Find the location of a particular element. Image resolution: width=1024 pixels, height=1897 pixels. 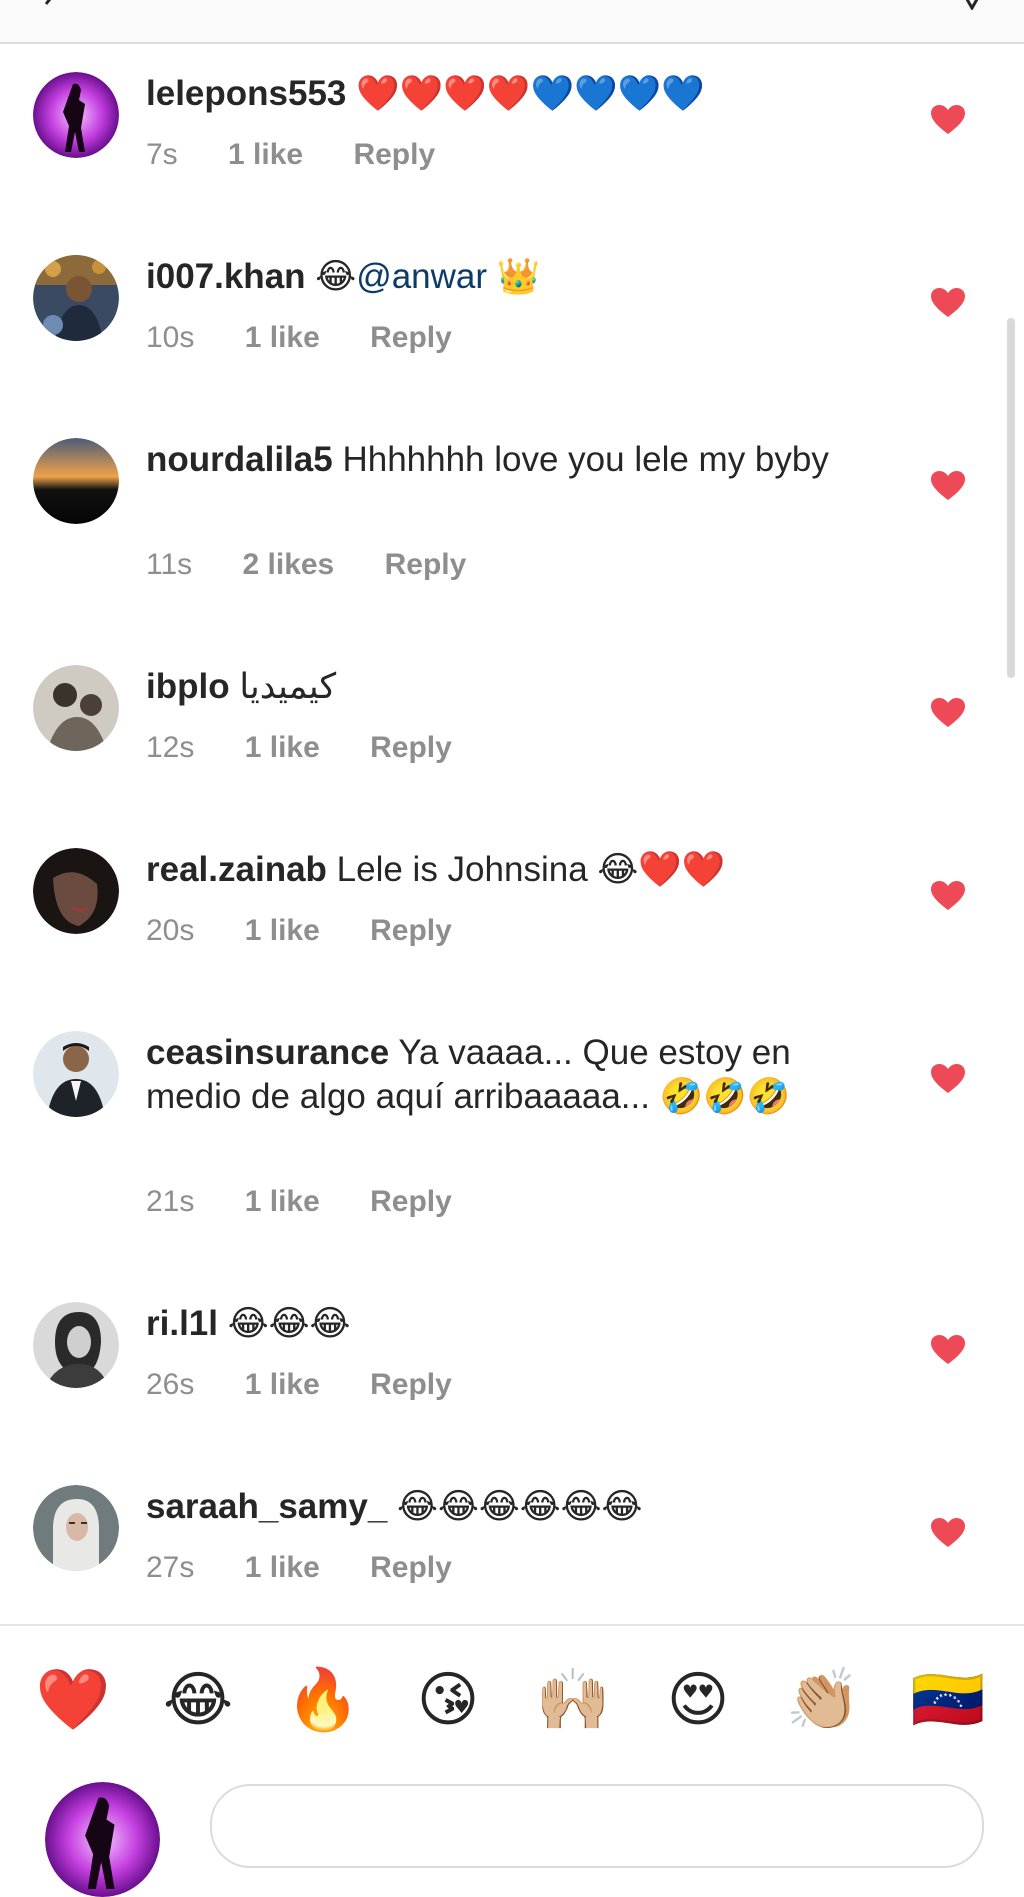

back-chevron-icon is located at coordinates (52, 4).